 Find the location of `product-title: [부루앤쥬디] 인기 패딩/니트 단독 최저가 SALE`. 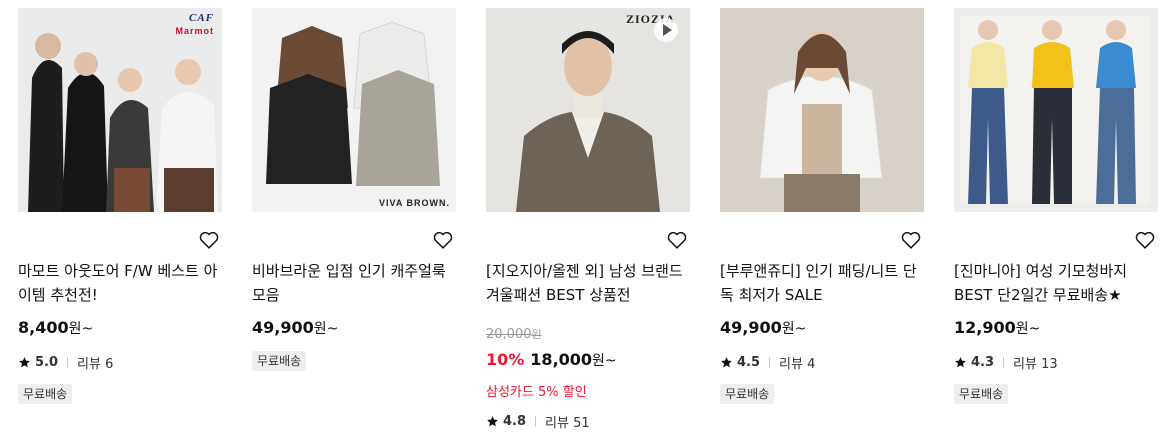

product-title: [부루앤쥬디] 인기 패딩/니트 단독 최저가 SALE is located at coordinates (822, 283).